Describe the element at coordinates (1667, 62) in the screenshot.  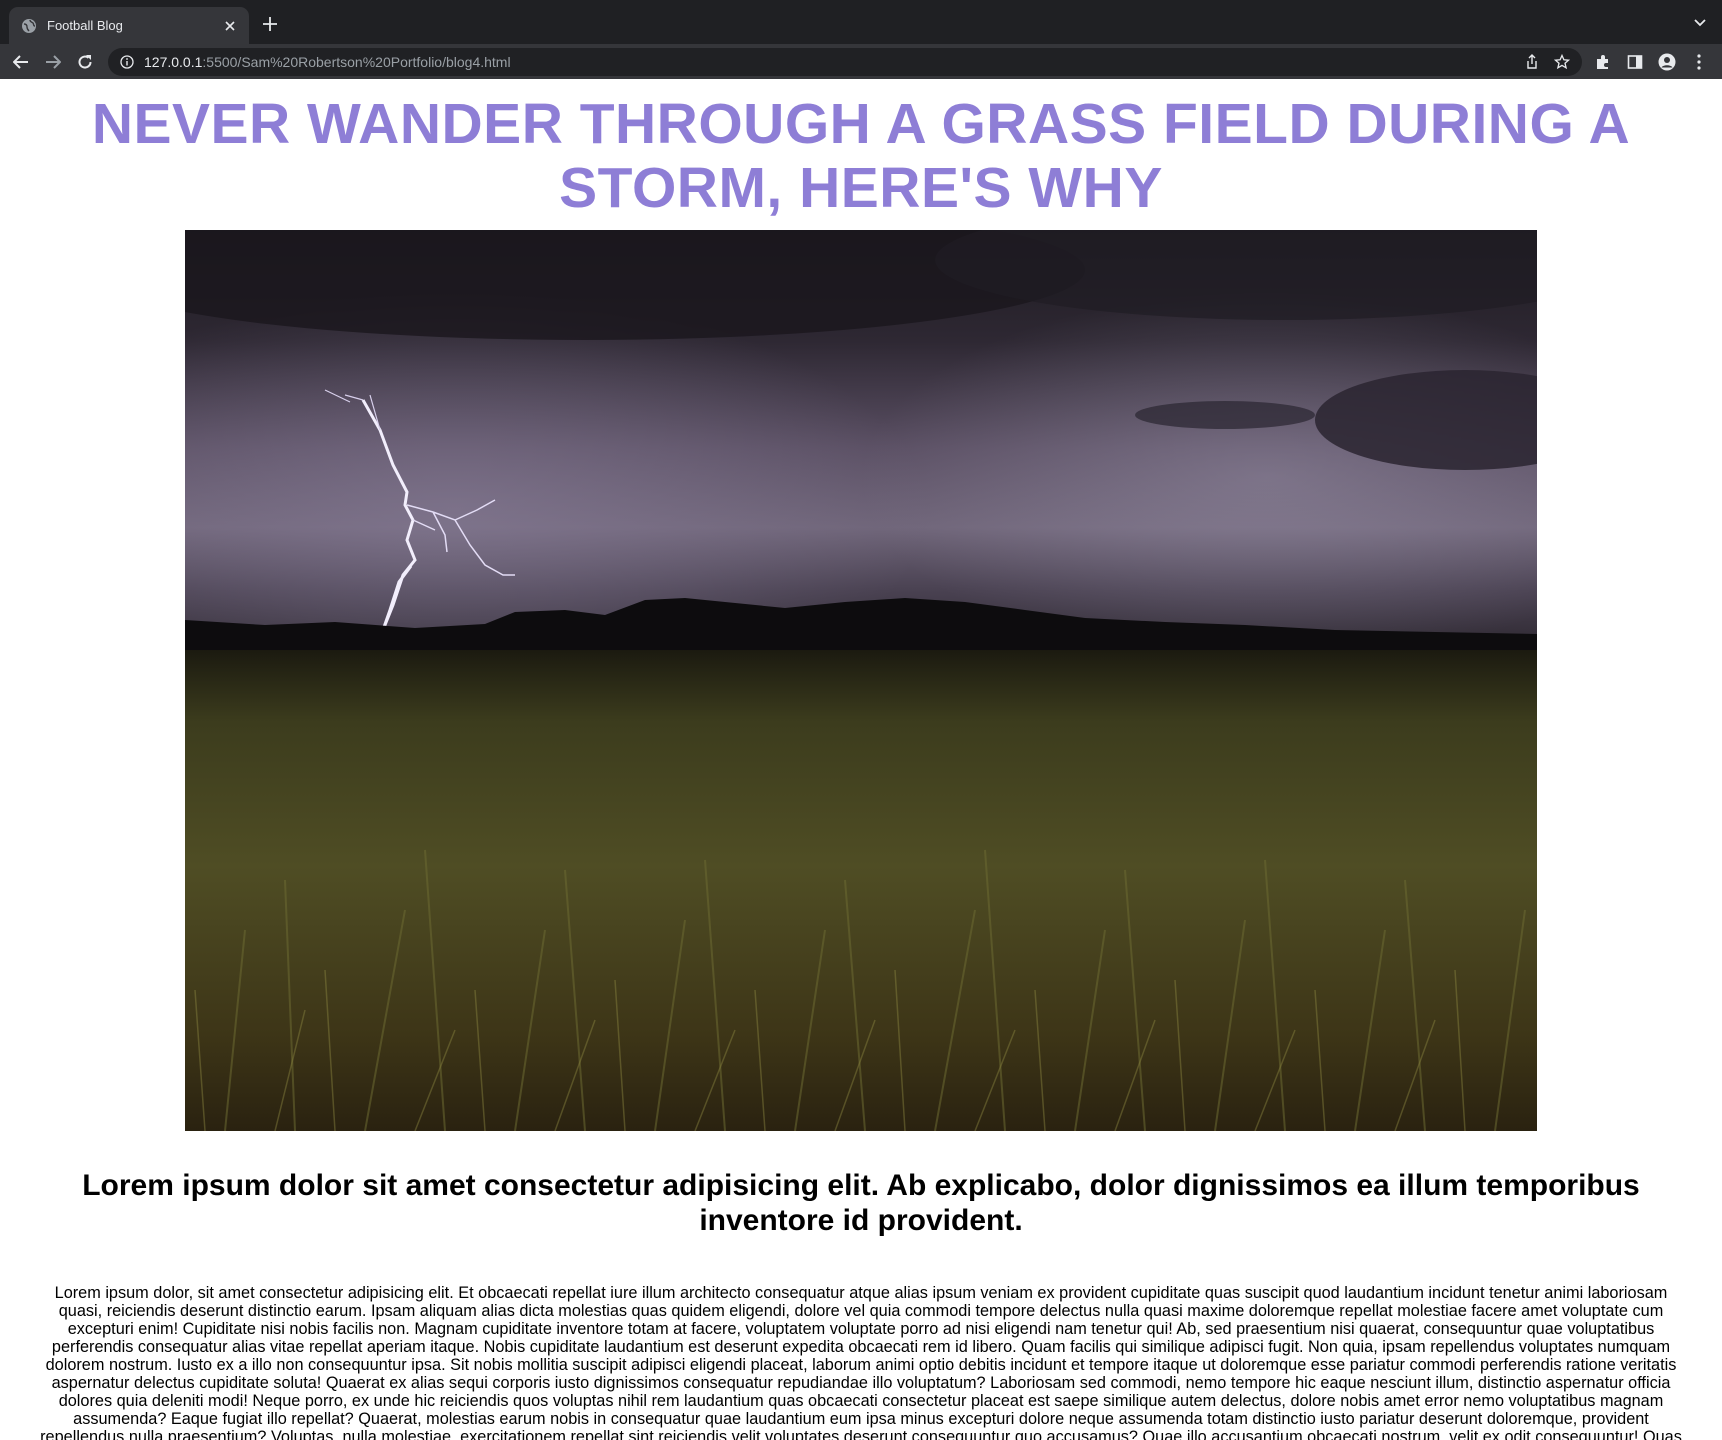
I see `profile-avatar-icon` at that location.